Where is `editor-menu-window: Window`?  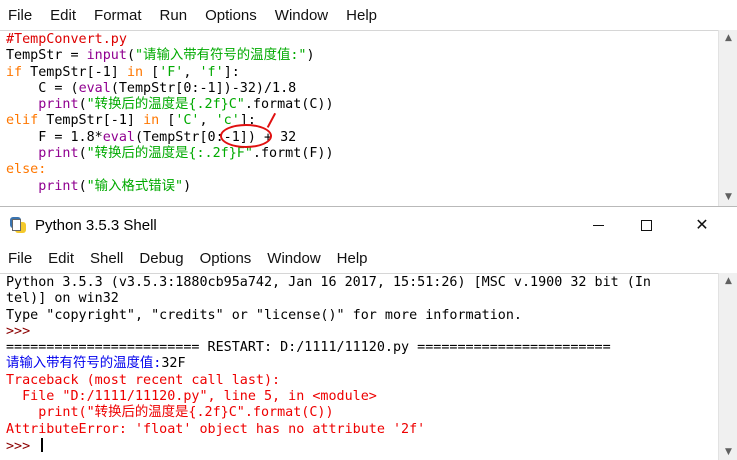
editor-menu-window: Window is located at coordinates (301, 15).